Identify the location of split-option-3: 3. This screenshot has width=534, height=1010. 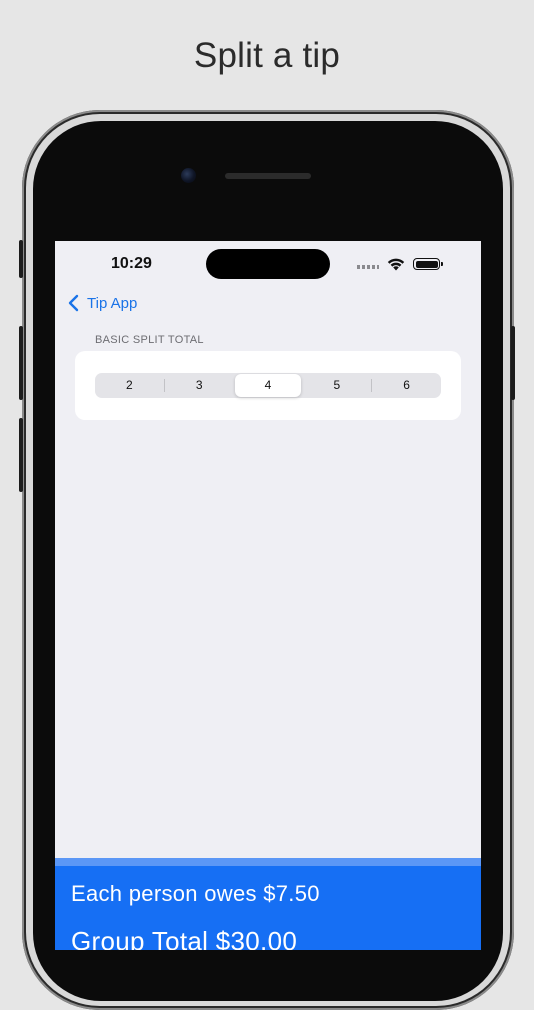
(199, 385).